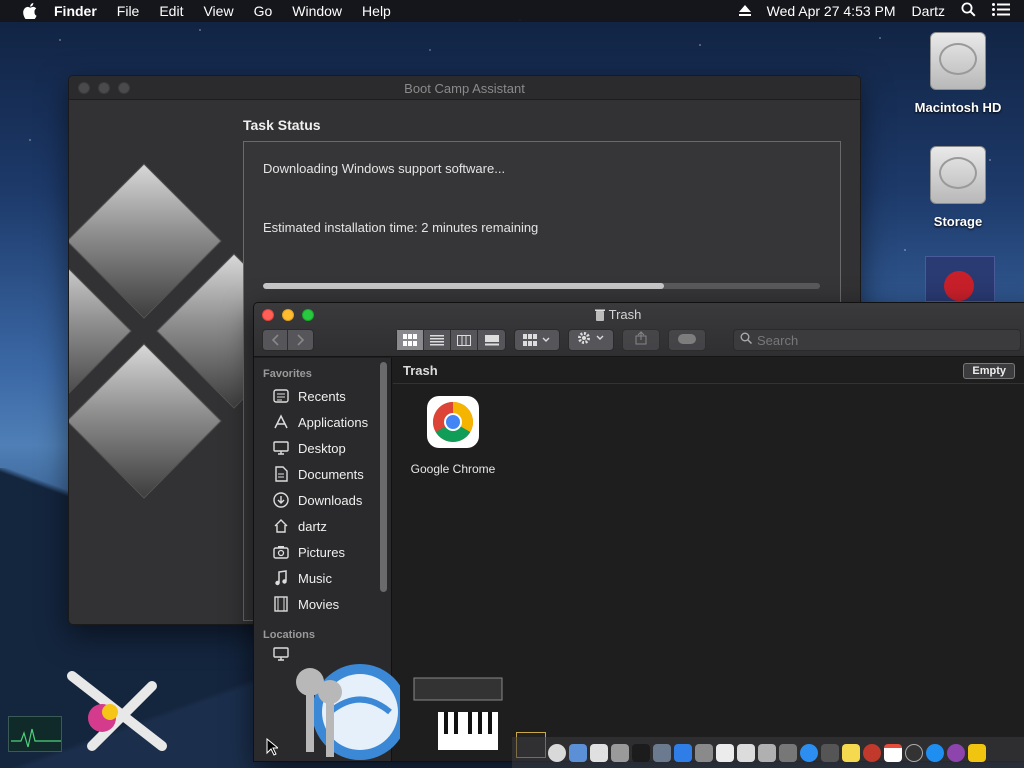  Describe the element at coordinates (683, 752) in the screenshot. I see `bluetooth-icon` at that location.